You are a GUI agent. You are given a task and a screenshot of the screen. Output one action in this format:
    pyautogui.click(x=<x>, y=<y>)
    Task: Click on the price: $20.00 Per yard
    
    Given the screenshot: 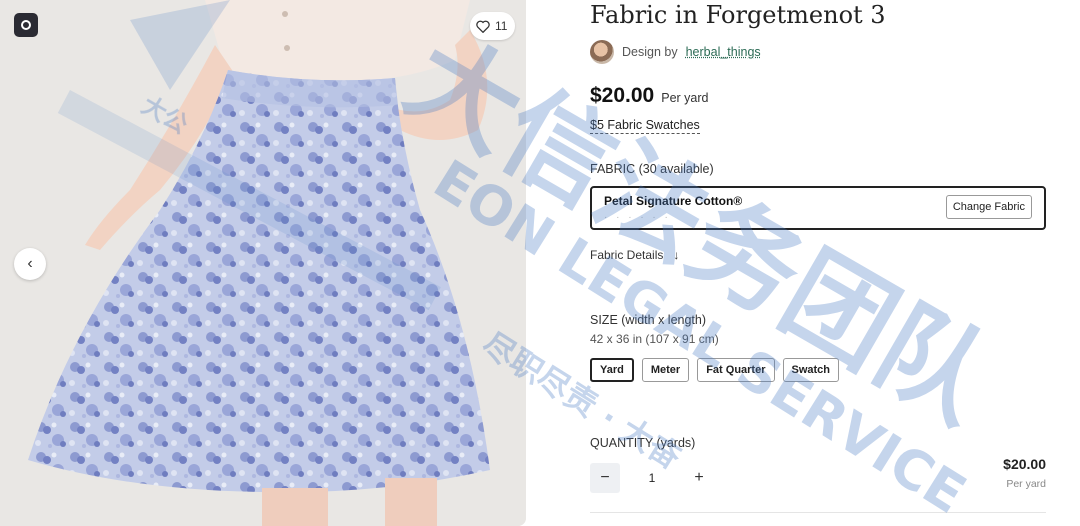 What is the action you would take?
    pyautogui.click(x=649, y=96)
    